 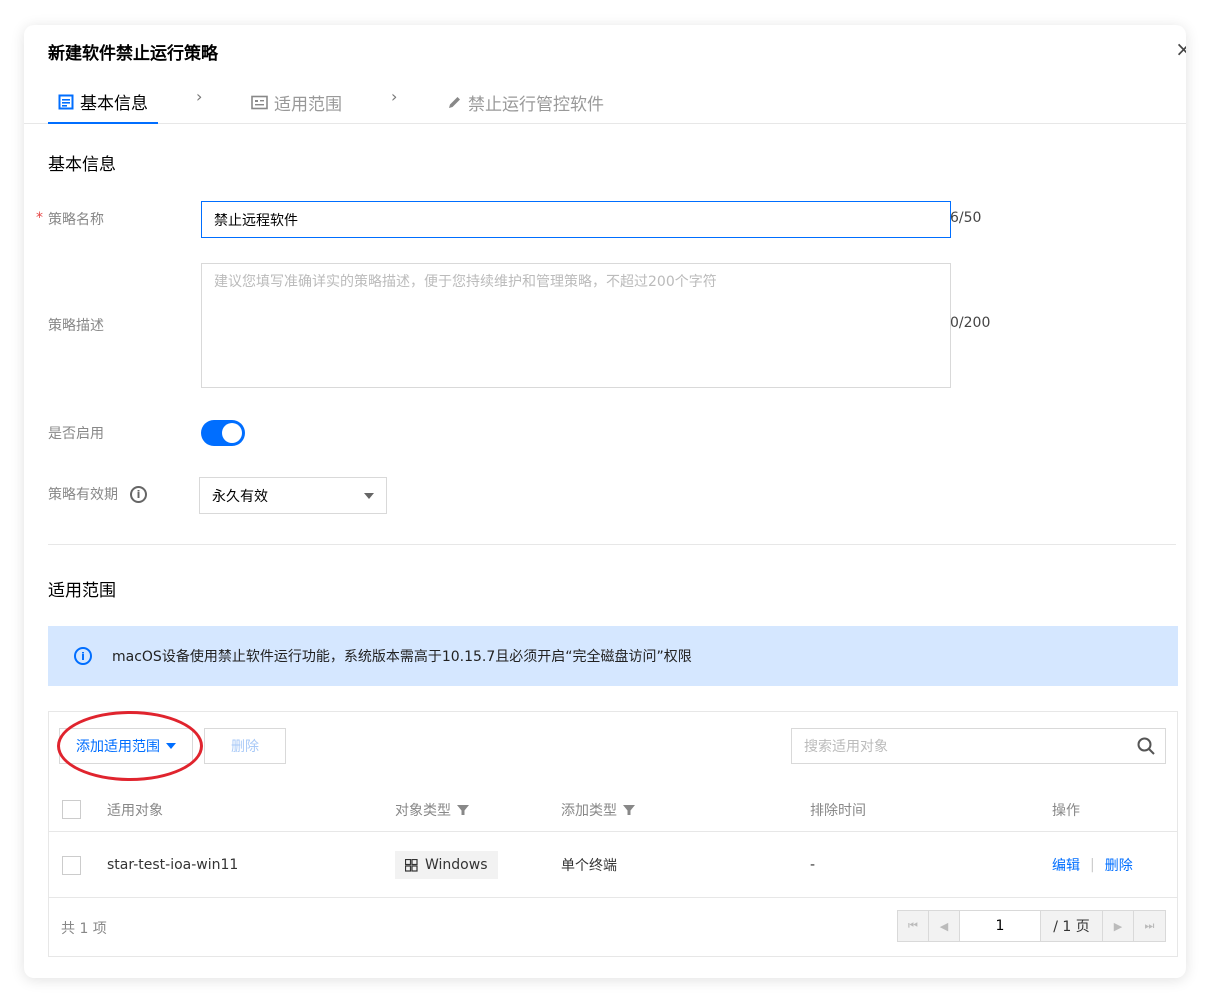 What do you see at coordinates (589, 866) in the screenshot?
I see `row-add-type: 单个终端` at bounding box center [589, 866].